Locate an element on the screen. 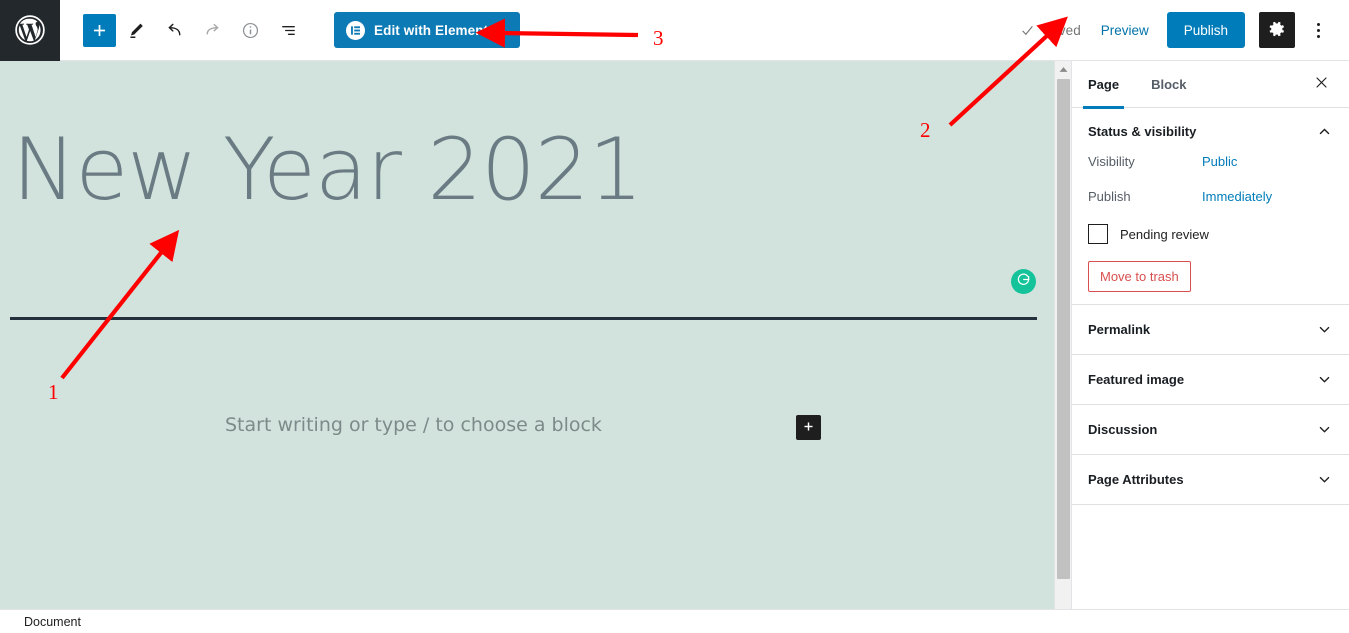  sidebar-tabs: Page Block is located at coordinates (1210, 85).